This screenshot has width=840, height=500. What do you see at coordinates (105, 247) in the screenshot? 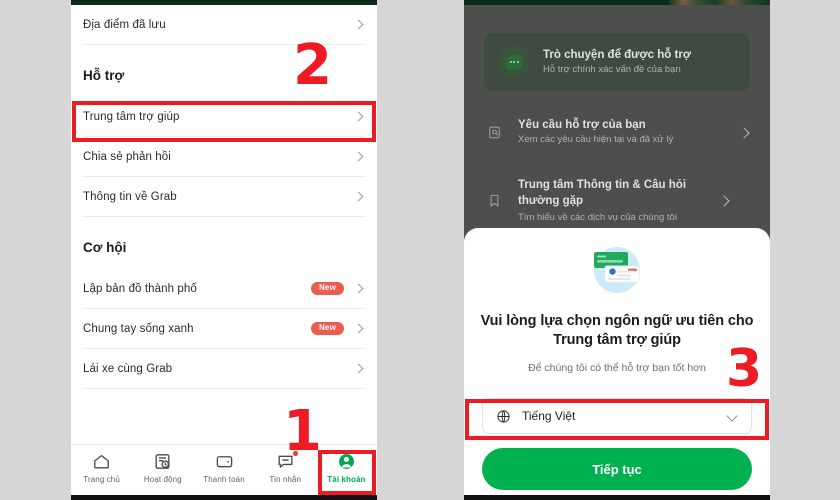
I see `section-heading-opportunity: Cơ hội` at bounding box center [105, 247].